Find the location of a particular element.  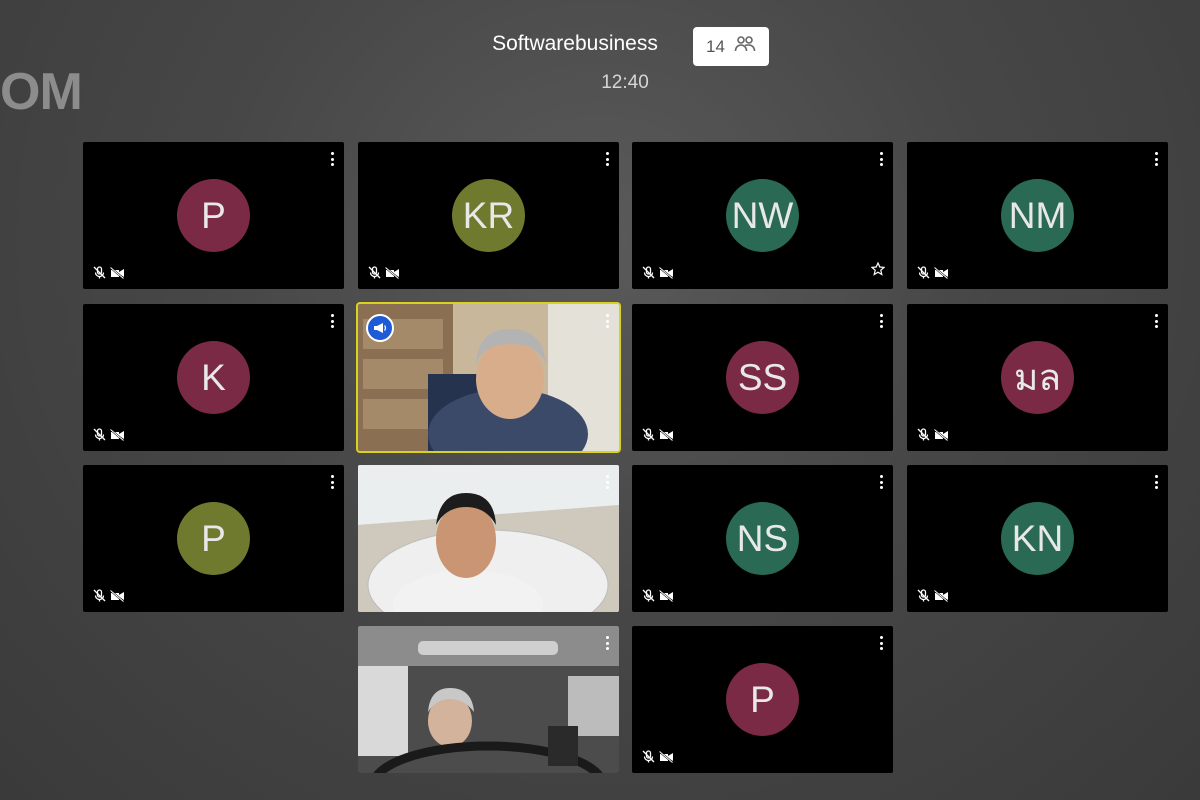

people-icon is located at coordinates (745, 46).